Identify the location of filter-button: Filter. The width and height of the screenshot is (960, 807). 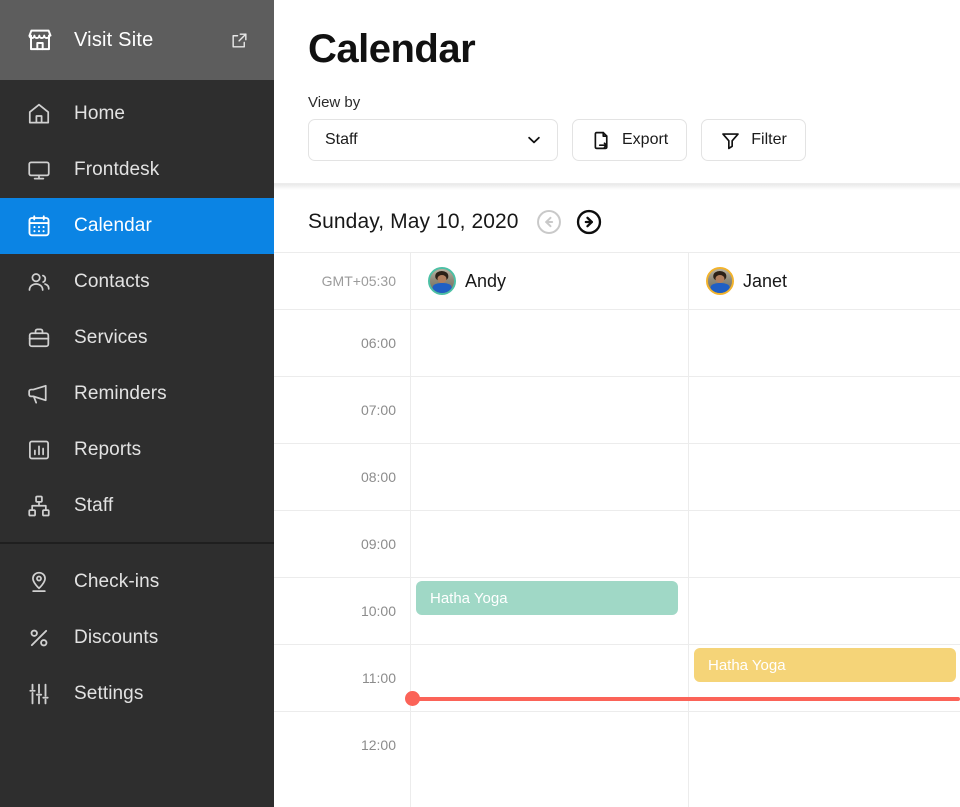
(753, 140).